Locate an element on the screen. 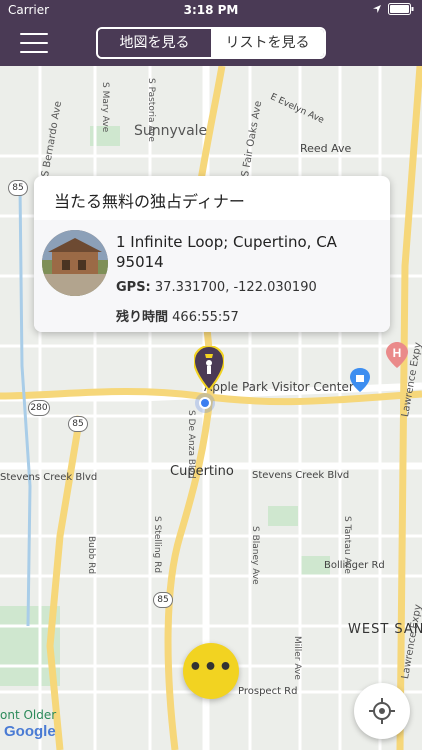 This screenshot has width=422, height=750. battery-icon is located at coordinates (401, 9).